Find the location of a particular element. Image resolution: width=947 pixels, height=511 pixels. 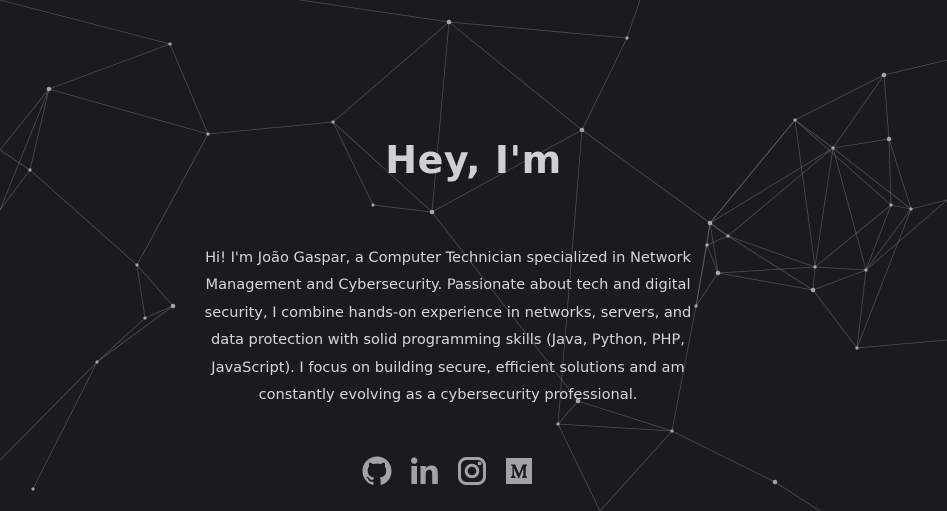

linkedin-icon is located at coordinates (425, 470).